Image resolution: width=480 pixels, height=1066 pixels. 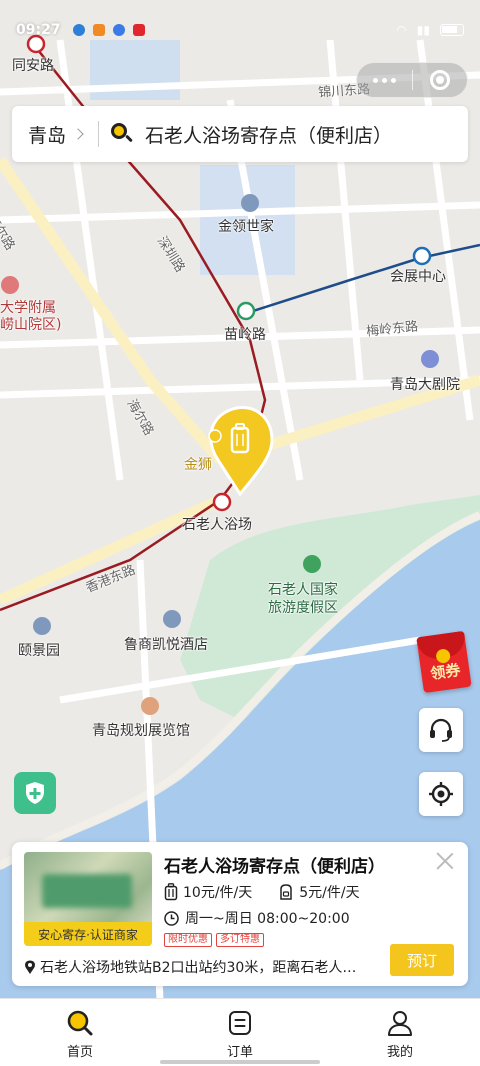 What do you see at coordinates (39, 651) in the screenshot?
I see `map-label-yijing: 颐景园` at bounding box center [39, 651].